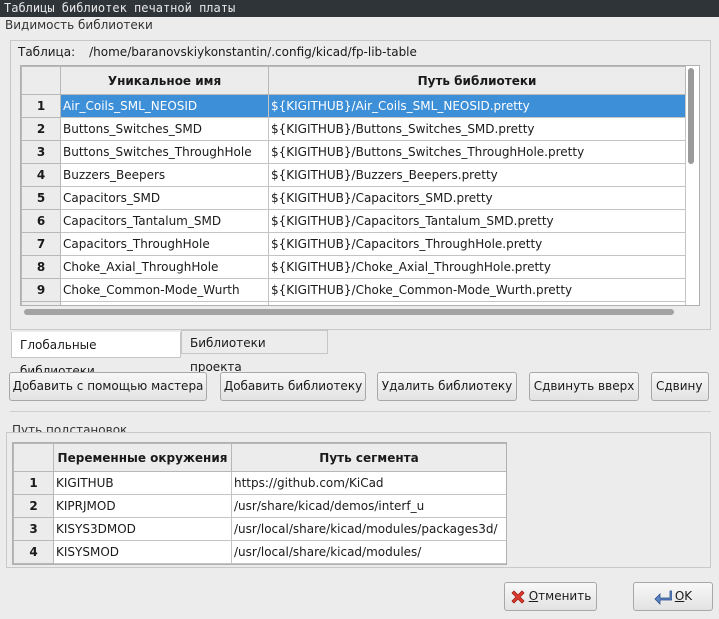 The height and width of the screenshot is (619, 719). What do you see at coordinates (679, 596) in the screenshot?
I see `ok-accelerator: O` at bounding box center [679, 596].